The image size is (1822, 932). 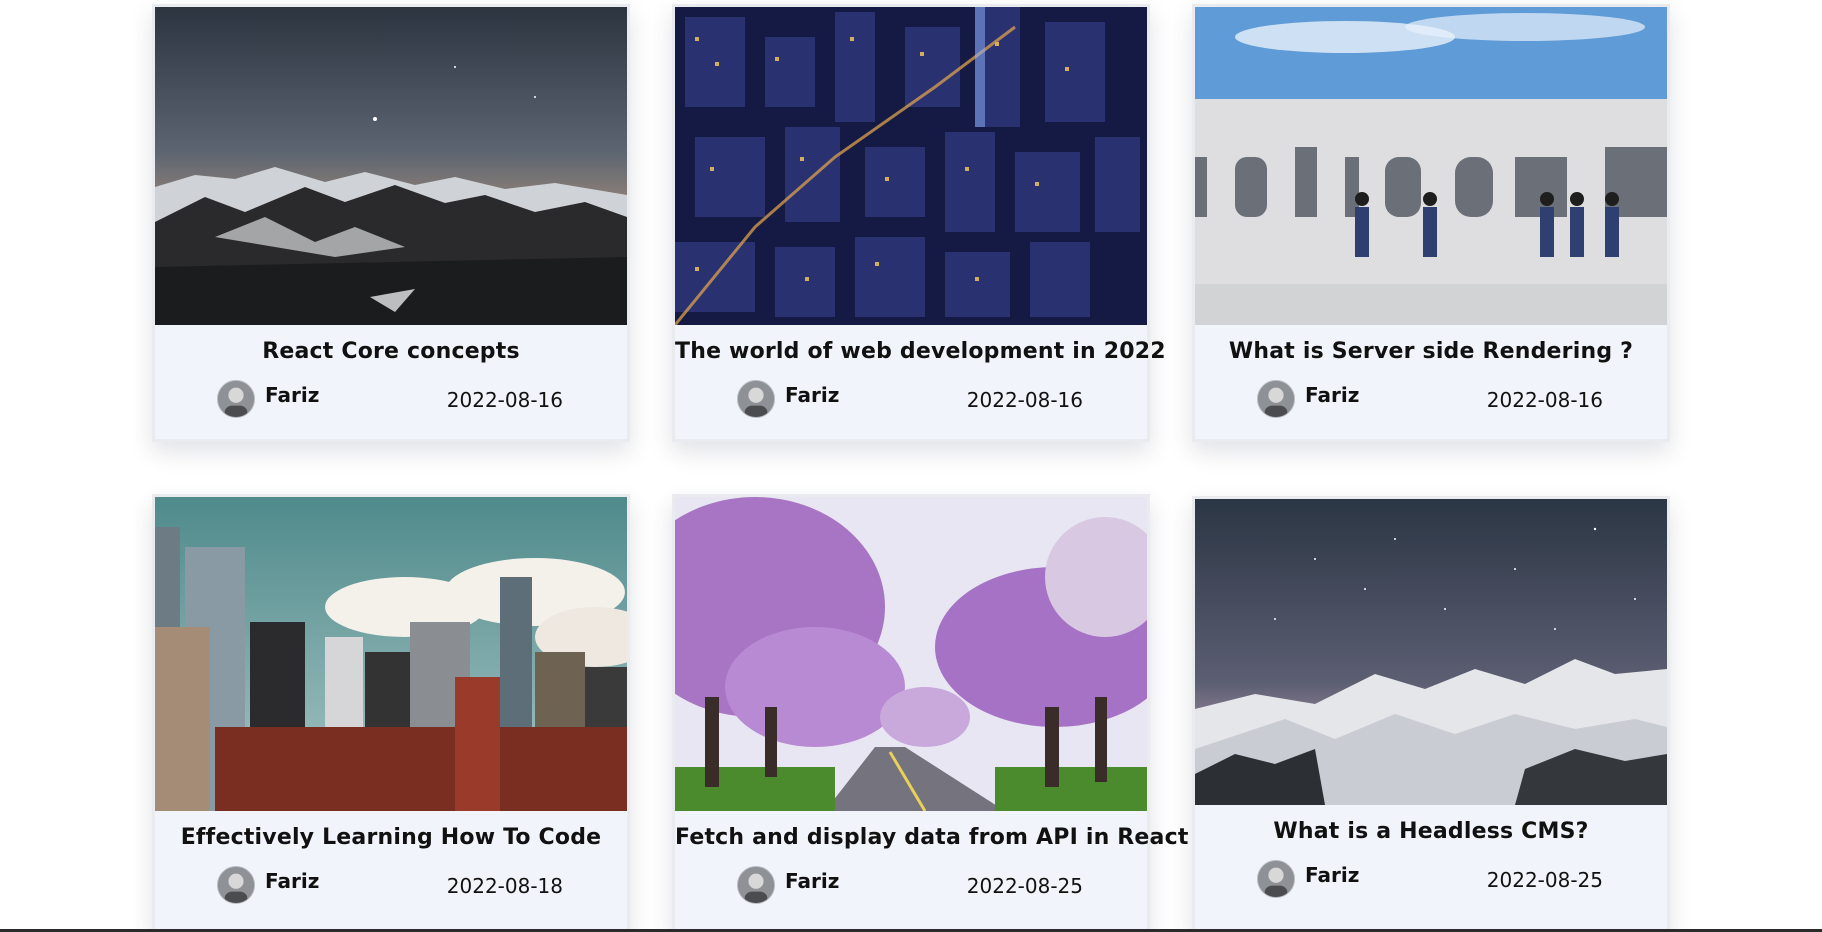 What do you see at coordinates (931, 837) in the screenshot?
I see `post-title: Fetch and display data from API in React` at bounding box center [931, 837].